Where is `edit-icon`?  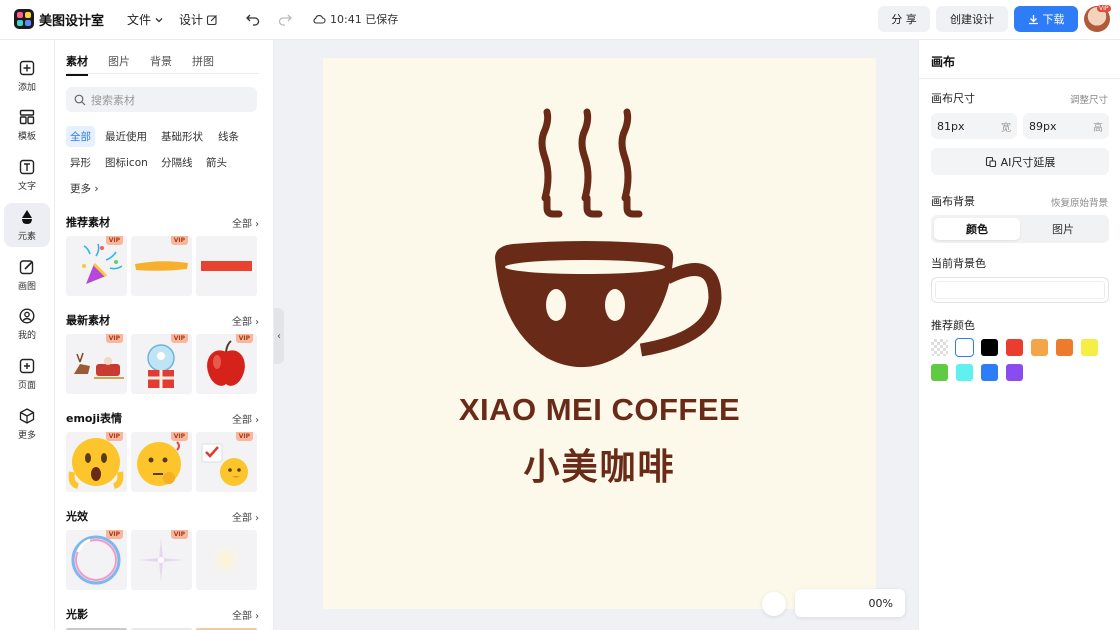
edit-icon is located at coordinates (211, 19).